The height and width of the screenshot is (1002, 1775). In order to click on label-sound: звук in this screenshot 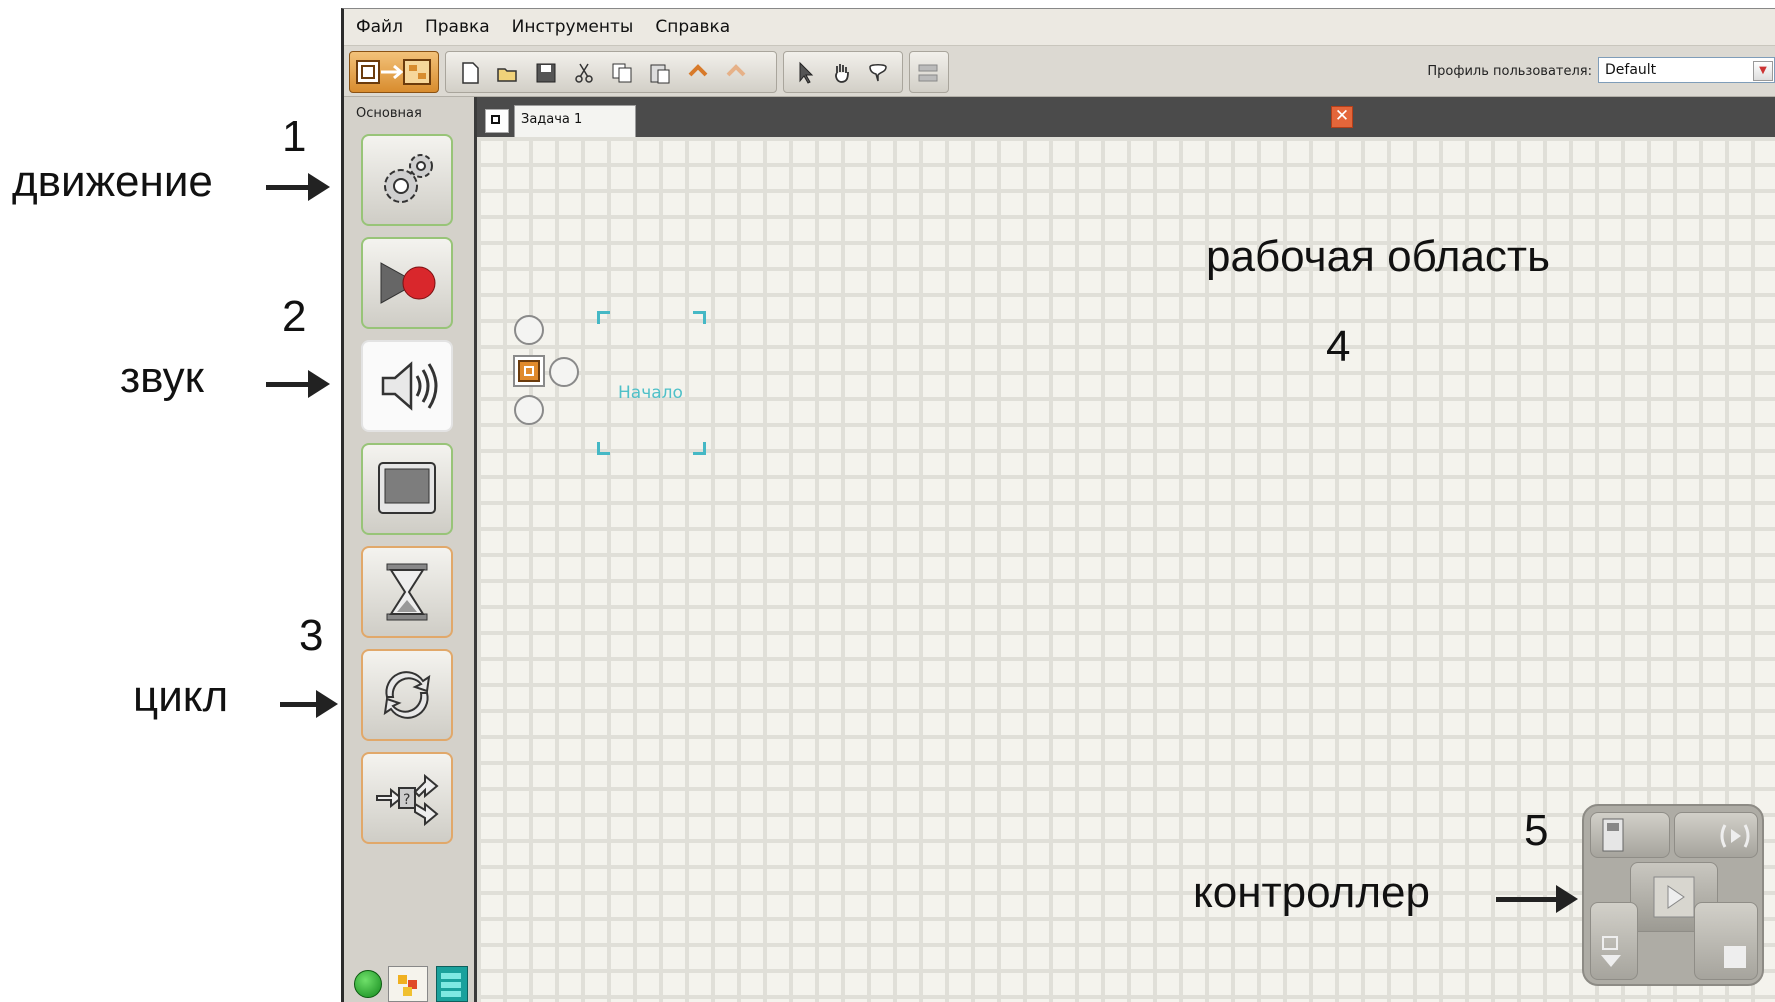, I will do `click(162, 377)`.